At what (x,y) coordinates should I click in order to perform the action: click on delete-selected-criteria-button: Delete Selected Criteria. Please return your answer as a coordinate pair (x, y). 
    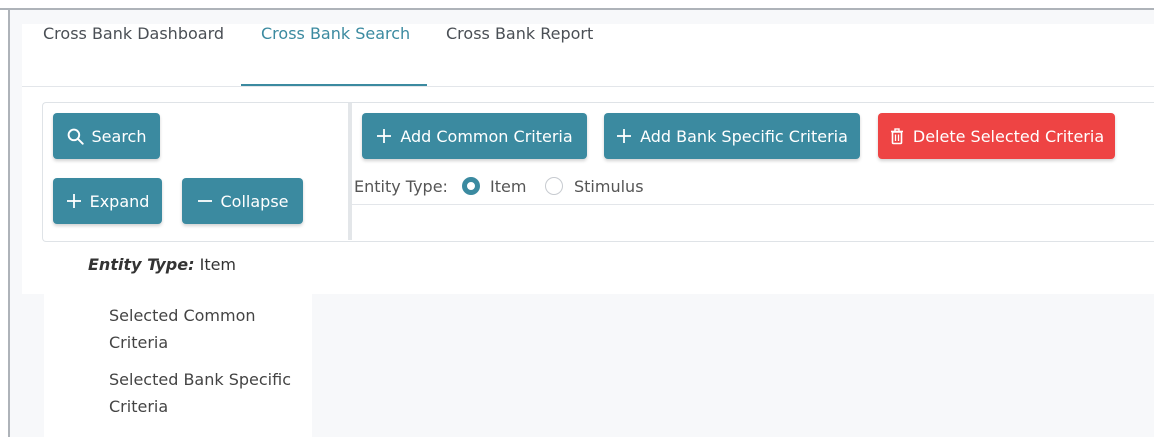
    Looking at the image, I should click on (996, 136).